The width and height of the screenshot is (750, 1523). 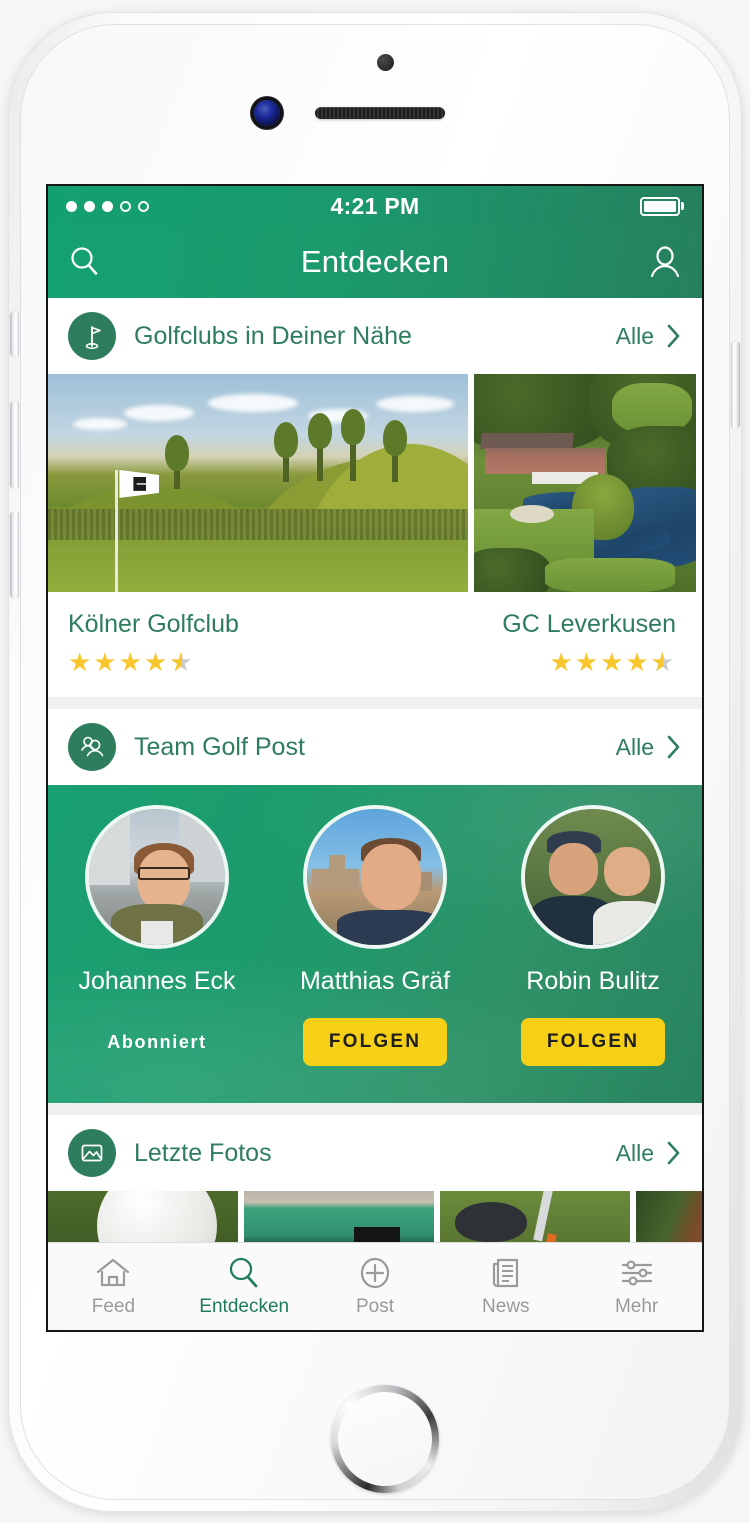 I want to click on club-meta: GC Leverkusen ★★★★★, so click(x=585, y=644).